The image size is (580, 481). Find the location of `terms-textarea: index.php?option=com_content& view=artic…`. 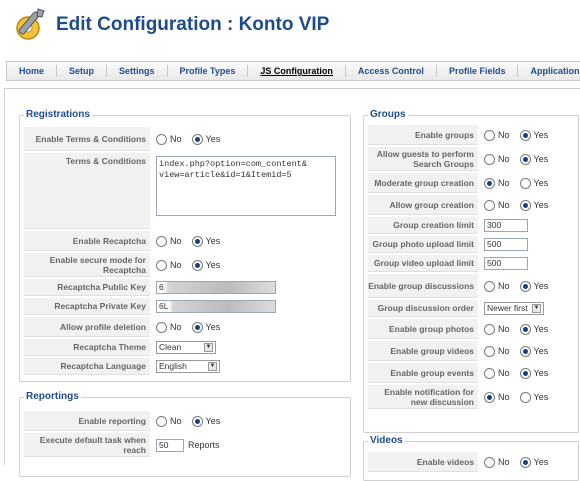

terms-textarea: index.php?option=com_content& view=artic… is located at coordinates (246, 186).